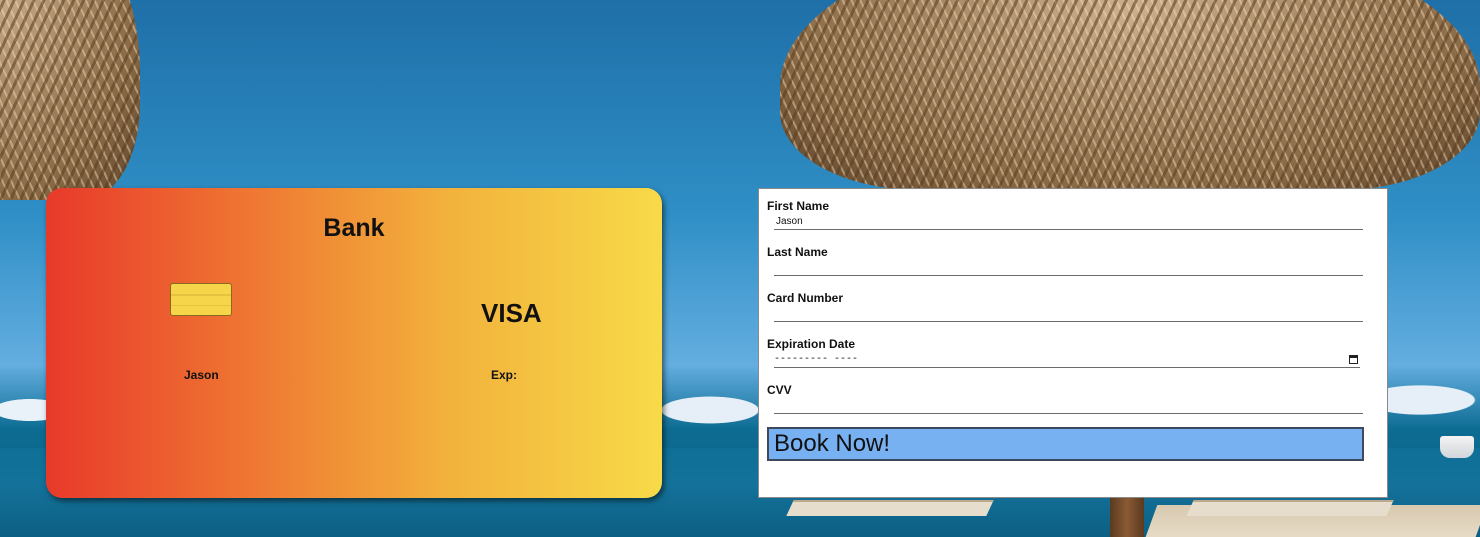 The width and height of the screenshot is (1480, 537). Describe the element at coordinates (1067, 360) in the screenshot. I see `expiration-date-input: --------- ----` at that location.